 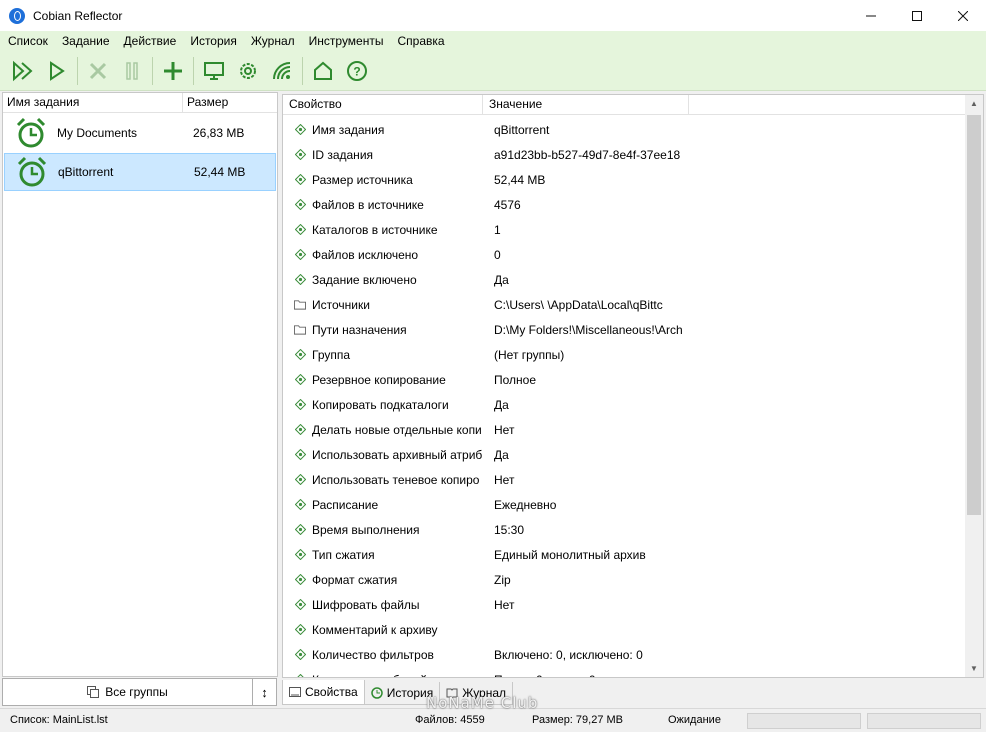 I want to click on run-icon, so click(x=57, y=70).